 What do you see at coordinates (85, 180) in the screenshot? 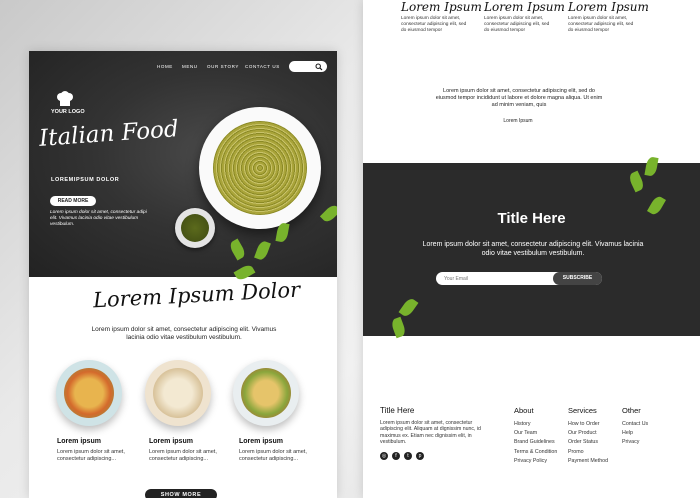
I see `hero-subtitle: LOREMIPSUM DOLOR` at bounding box center [85, 180].